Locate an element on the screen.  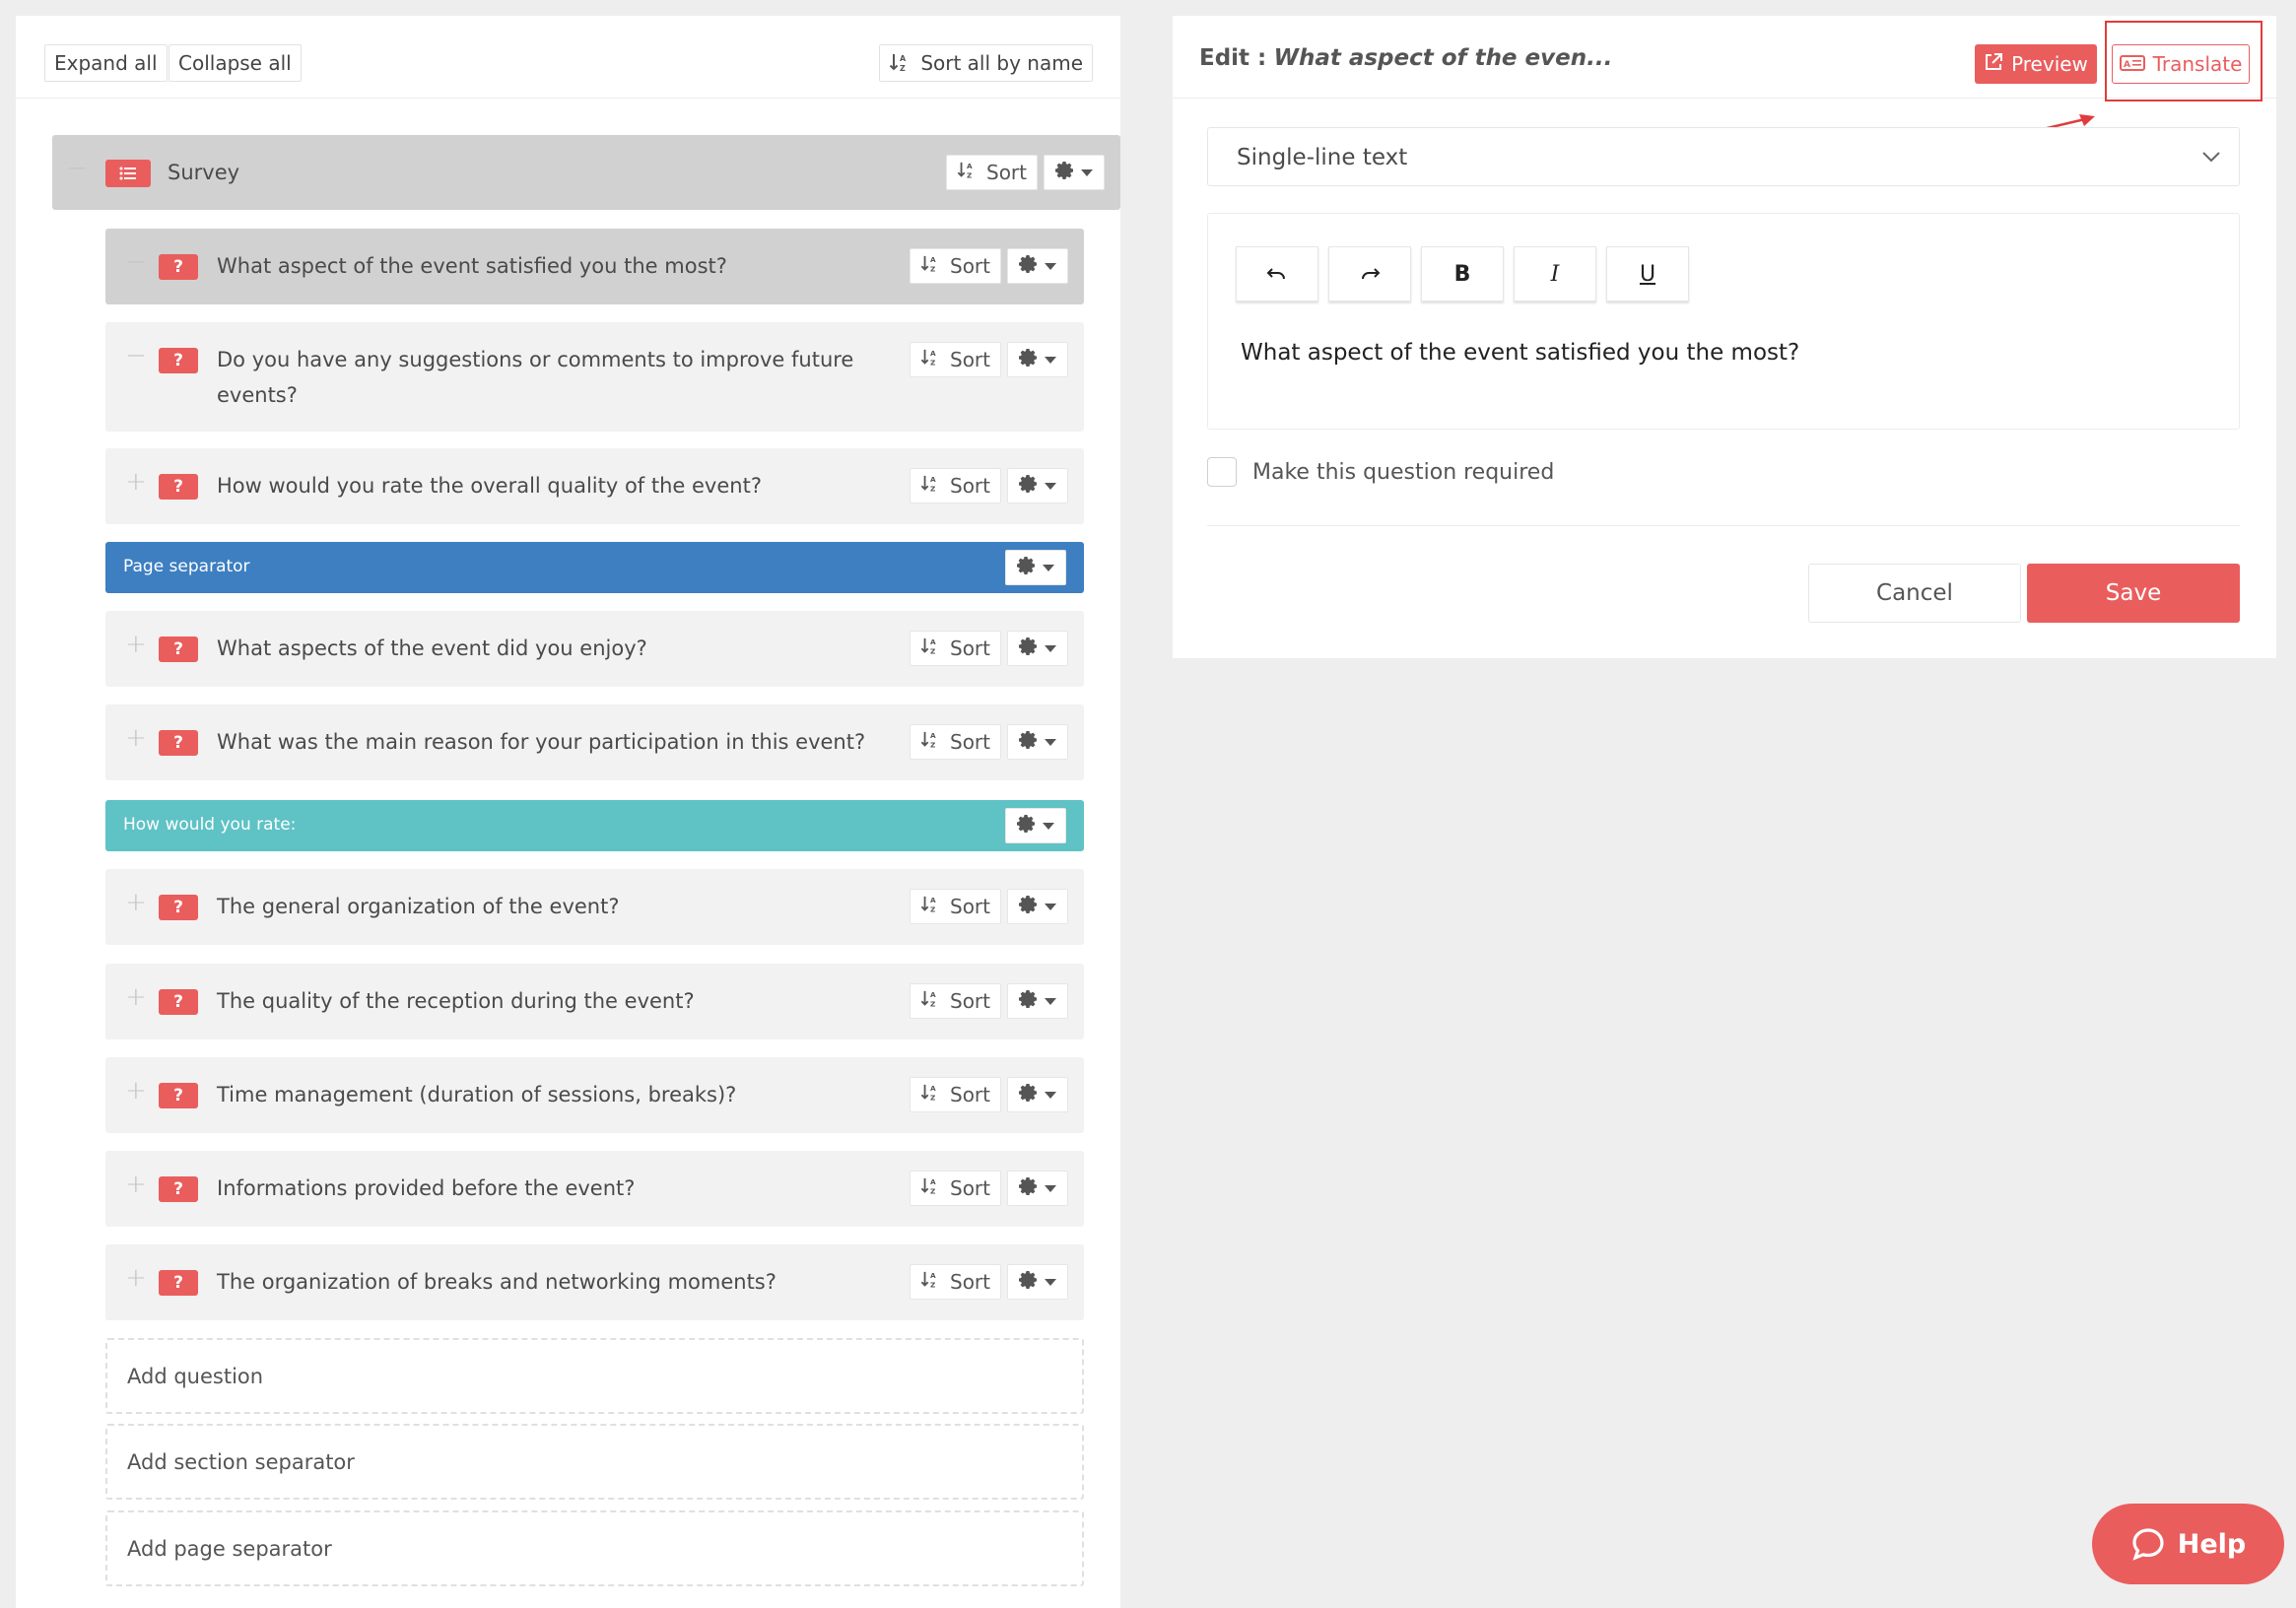
page-separator-row: Page separator is located at coordinates (594, 568).